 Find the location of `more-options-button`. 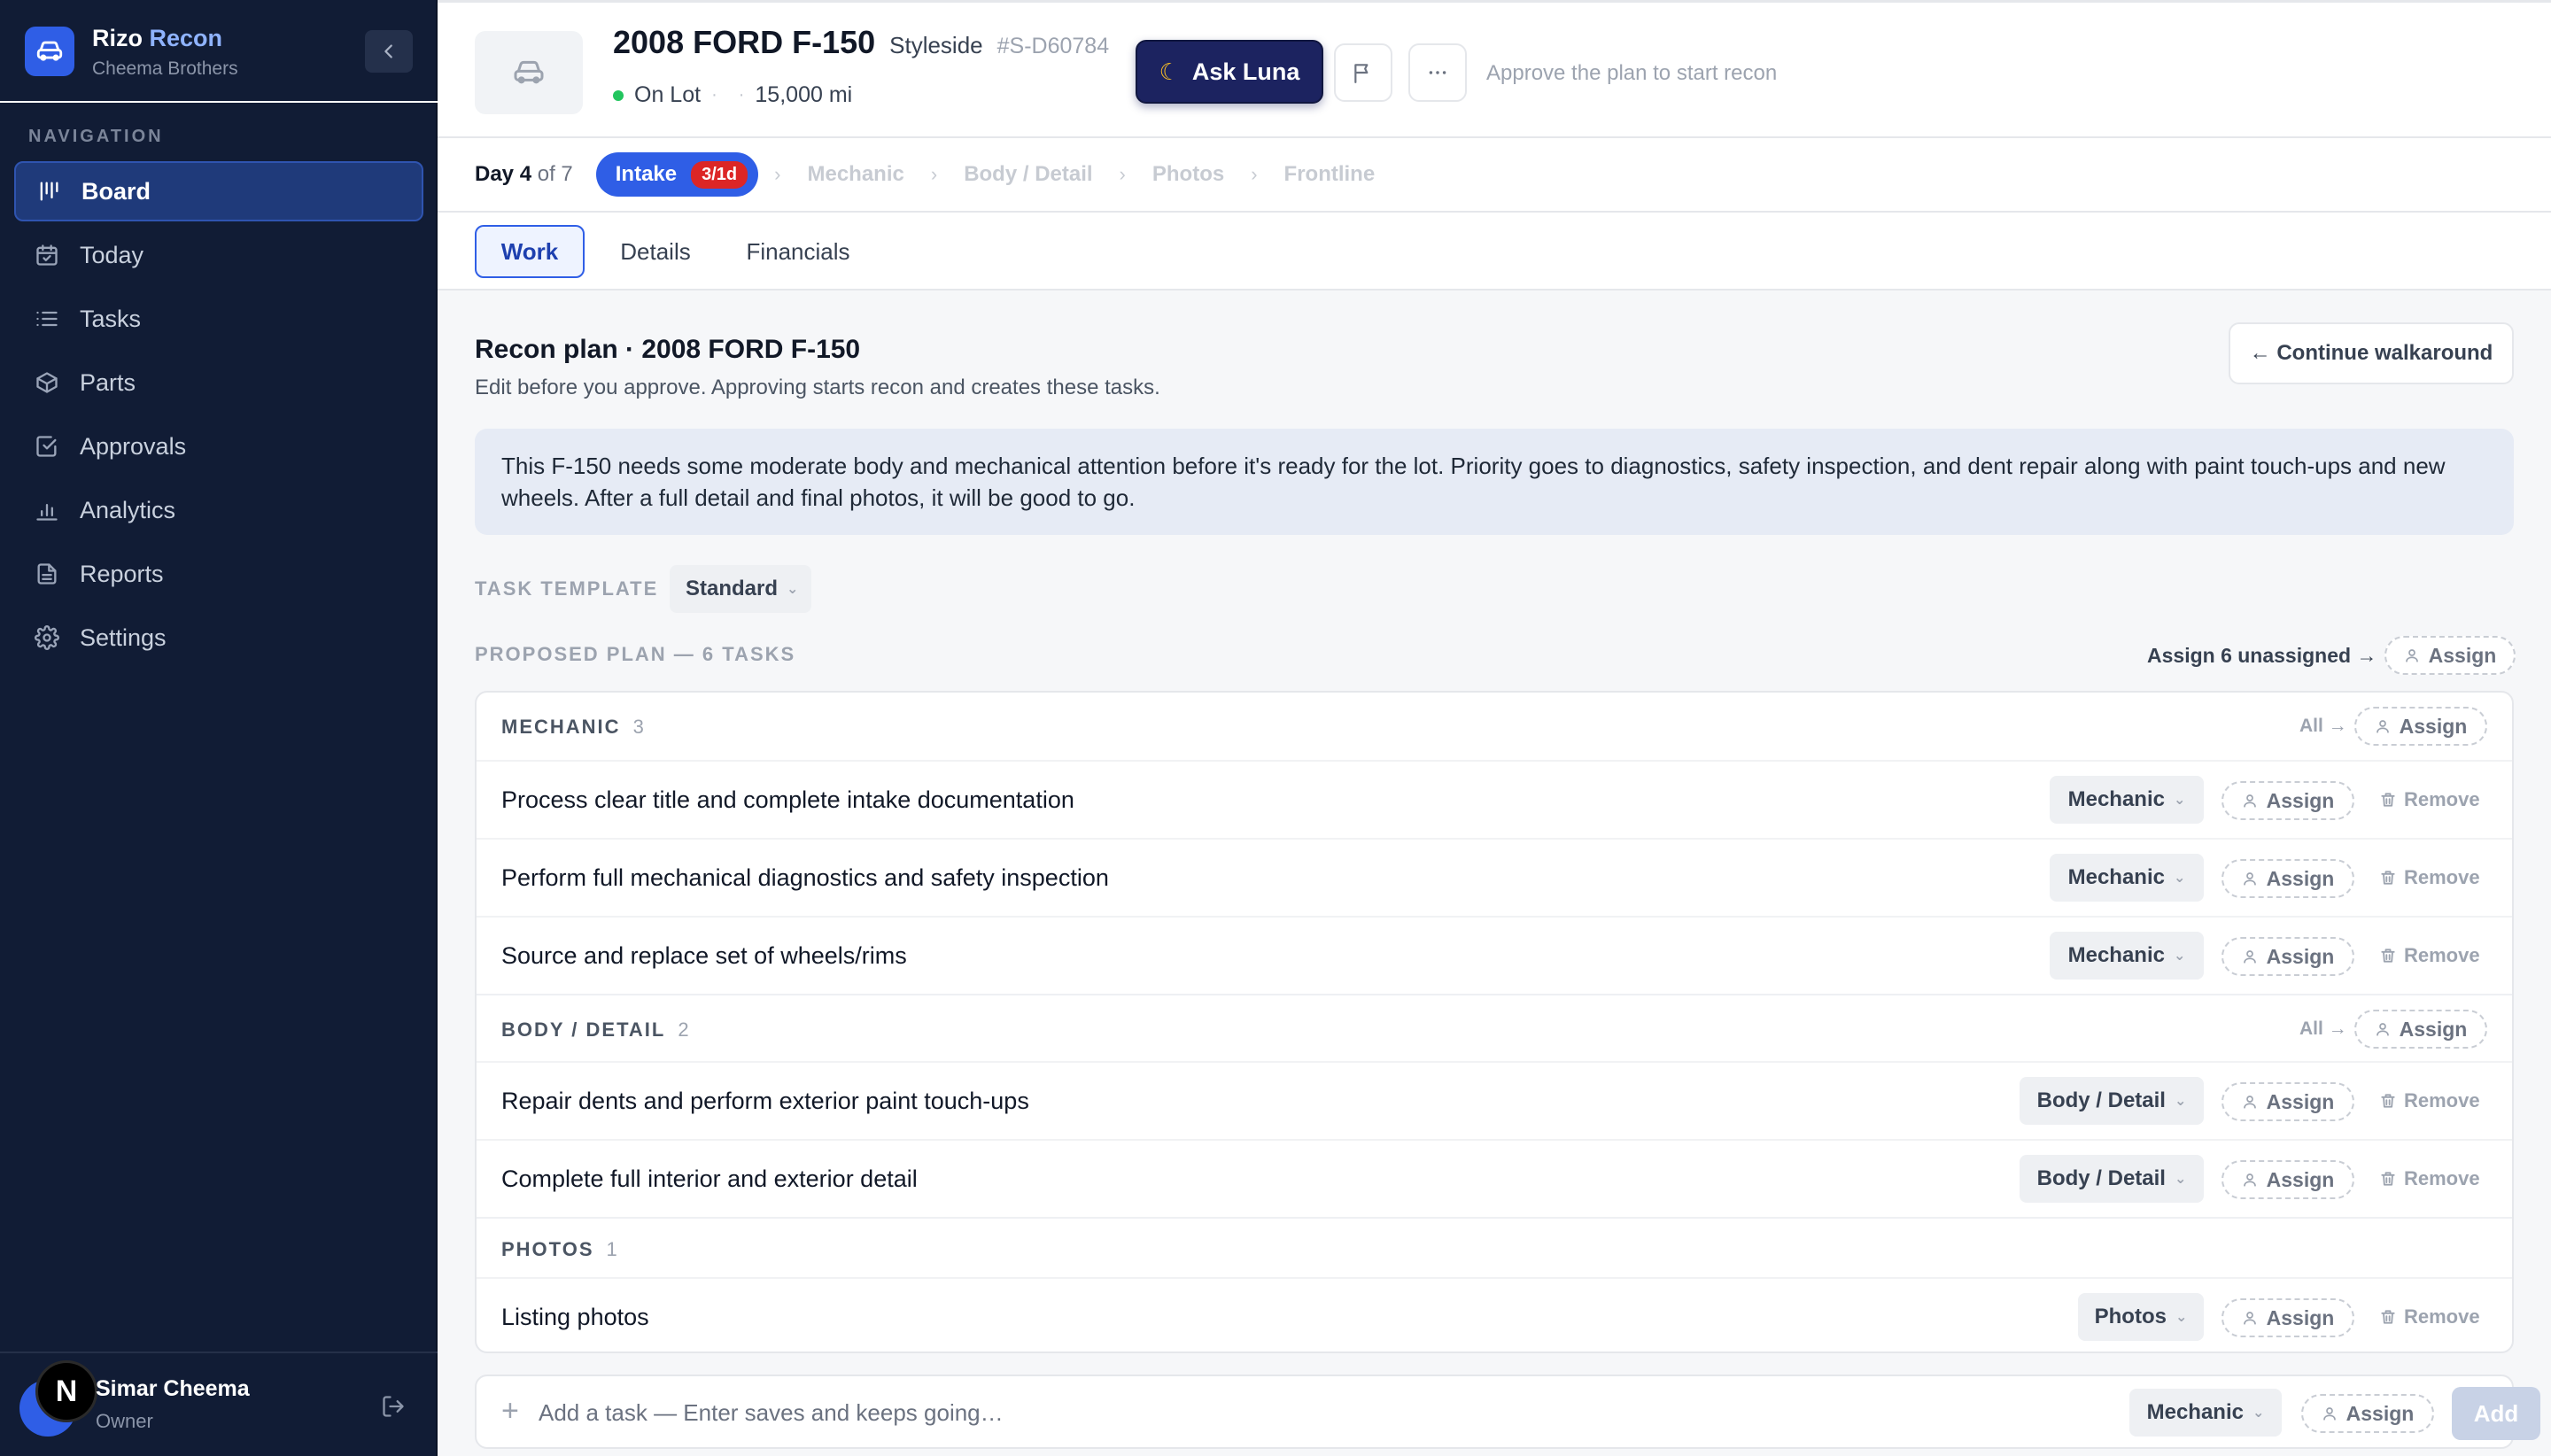

more-options-button is located at coordinates (1437, 72).